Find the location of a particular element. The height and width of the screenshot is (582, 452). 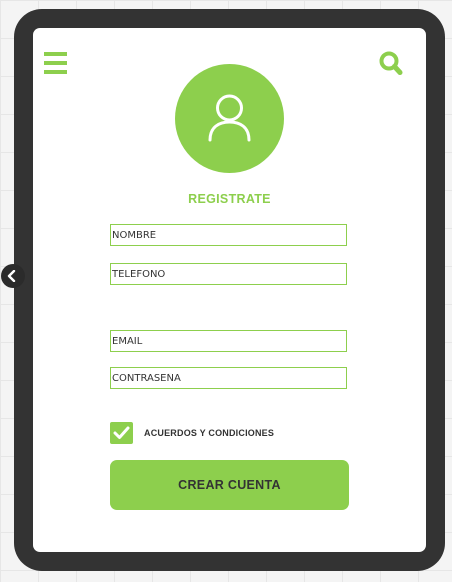

password-field is located at coordinates (228, 378).